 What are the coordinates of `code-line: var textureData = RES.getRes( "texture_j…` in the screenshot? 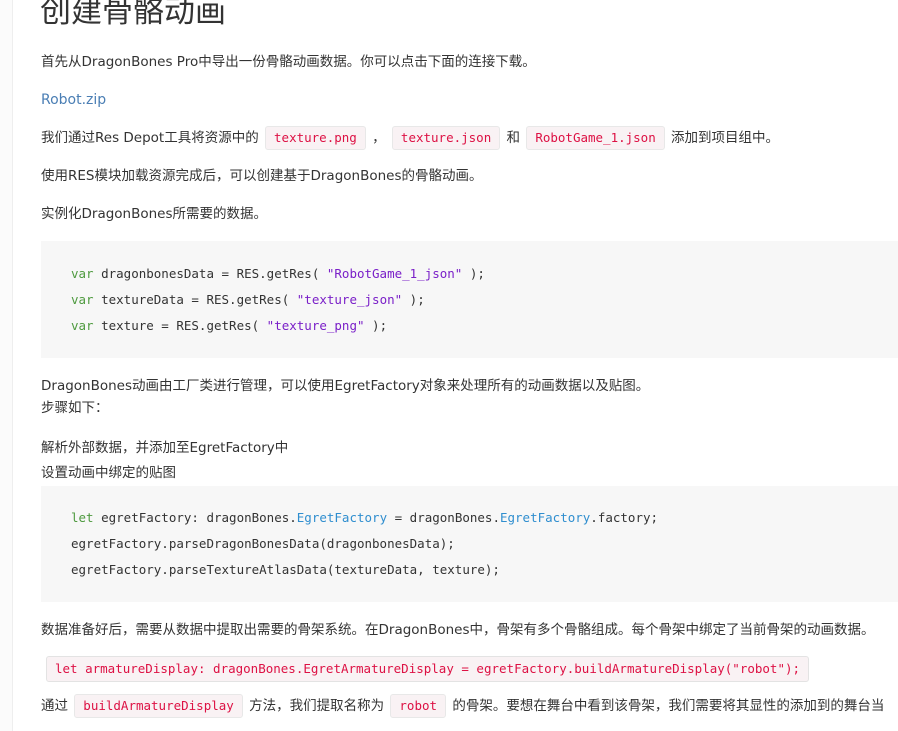 It's located at (248, 299).